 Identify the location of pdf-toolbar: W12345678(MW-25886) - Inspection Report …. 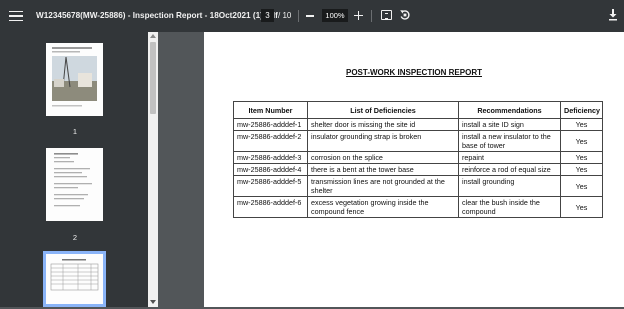
(312, 16).